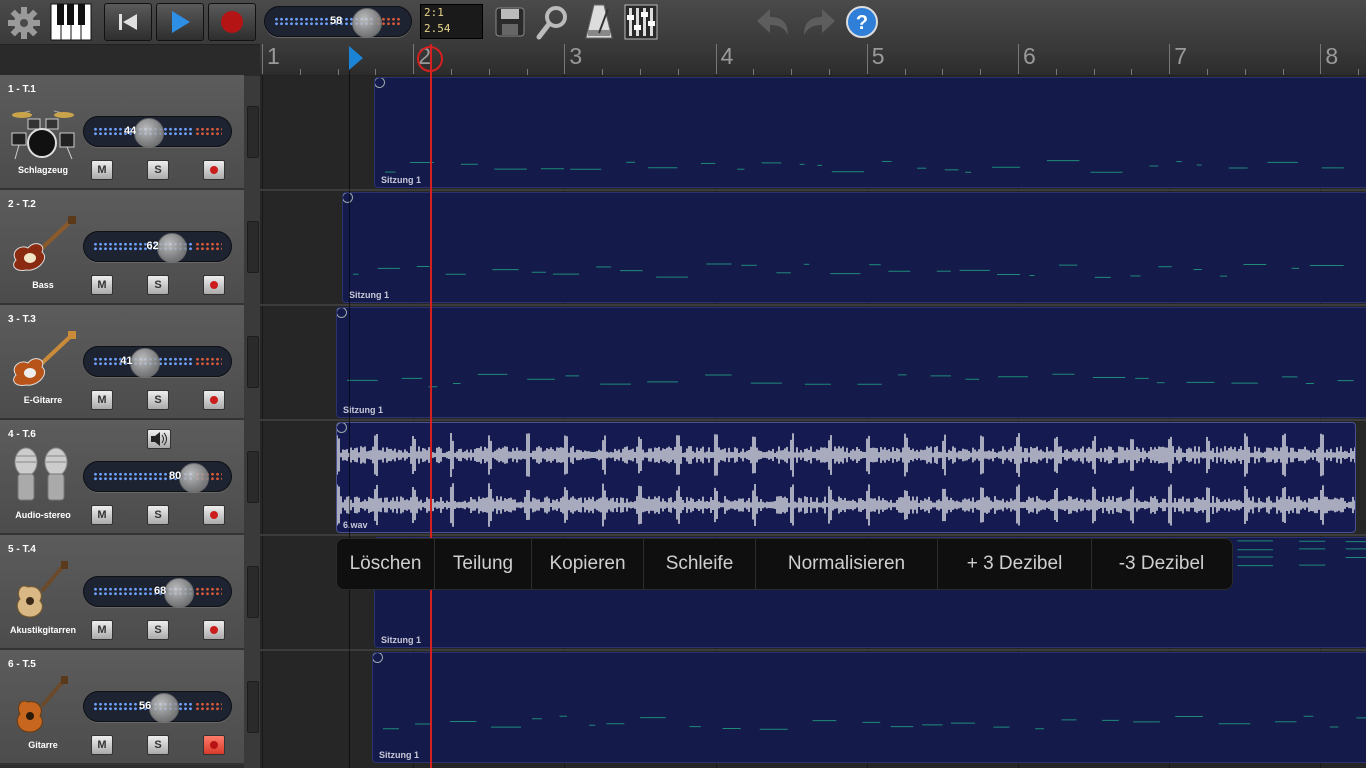  Describe the element at coordinates (599, 22) in the screenshot. I see `metronome-icon` at that location.